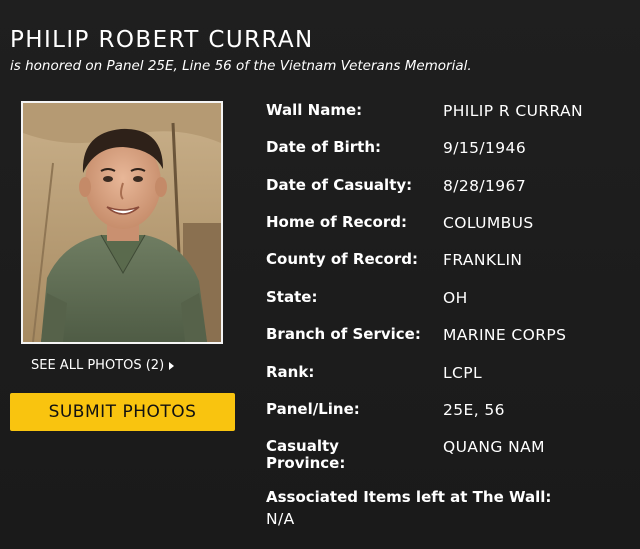 The height and width of the screenshot is (549, 640). What do you see at coordinates (505, 335) in the screenshot?
I see `branch-of-service-value: MARINE CORPS` at bounding box center [505, 335].